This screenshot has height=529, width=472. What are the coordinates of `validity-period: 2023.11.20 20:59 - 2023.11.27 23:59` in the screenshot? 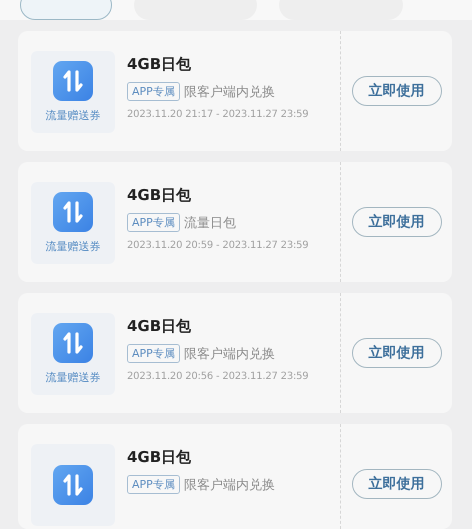 It's located at (217, 245).